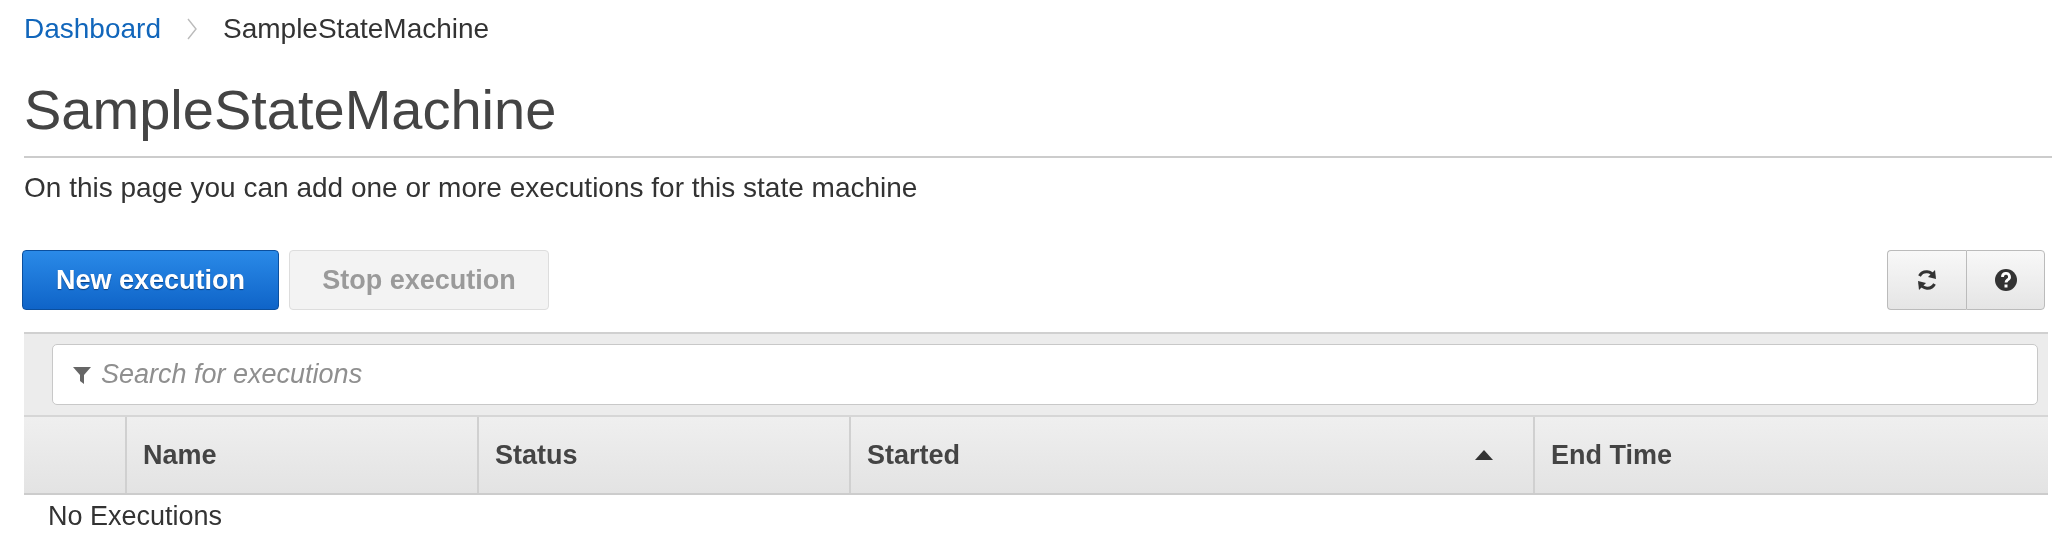  I want to click on new-execution-button: New execution, so click(150, 280).